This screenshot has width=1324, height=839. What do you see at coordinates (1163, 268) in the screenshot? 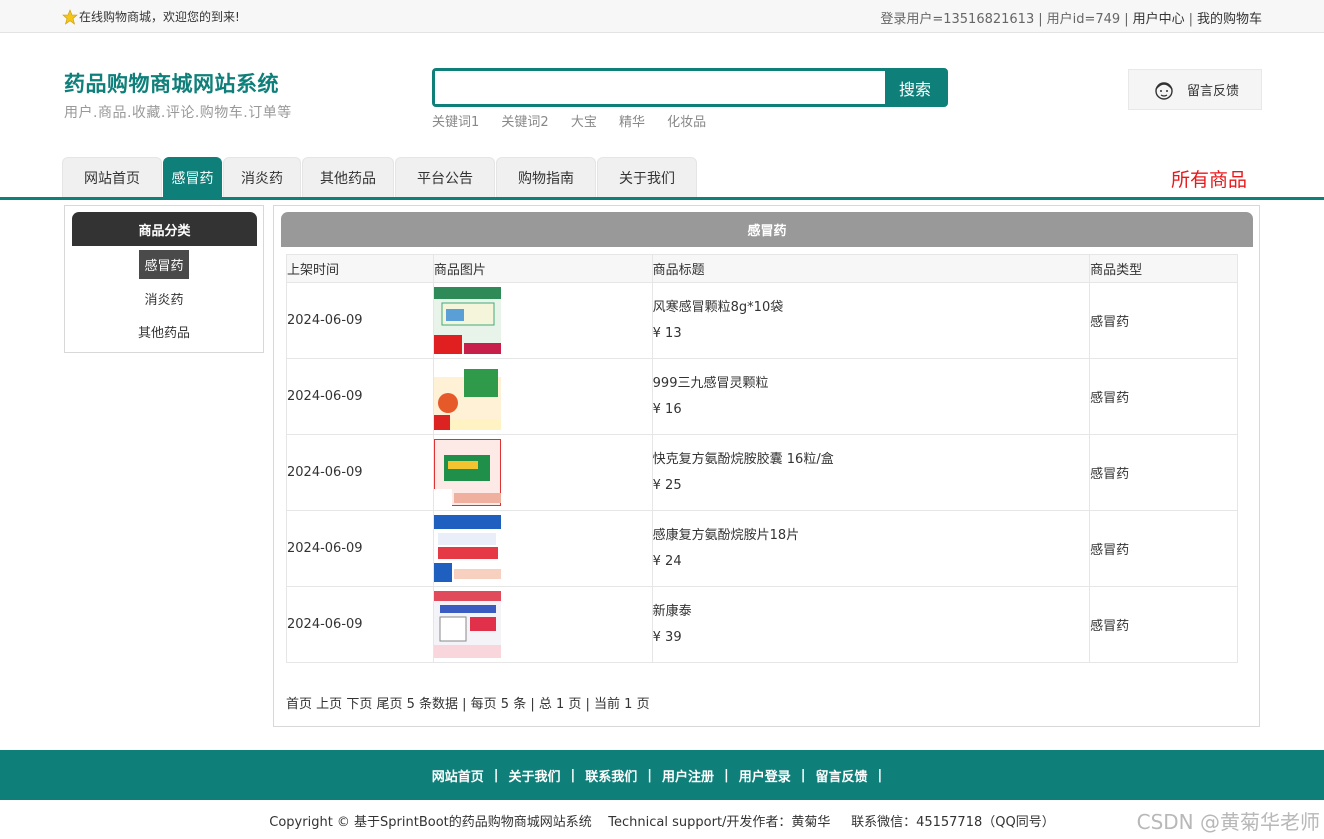
I see `column-header: 商品类型` at bounding box center [1163, 268].